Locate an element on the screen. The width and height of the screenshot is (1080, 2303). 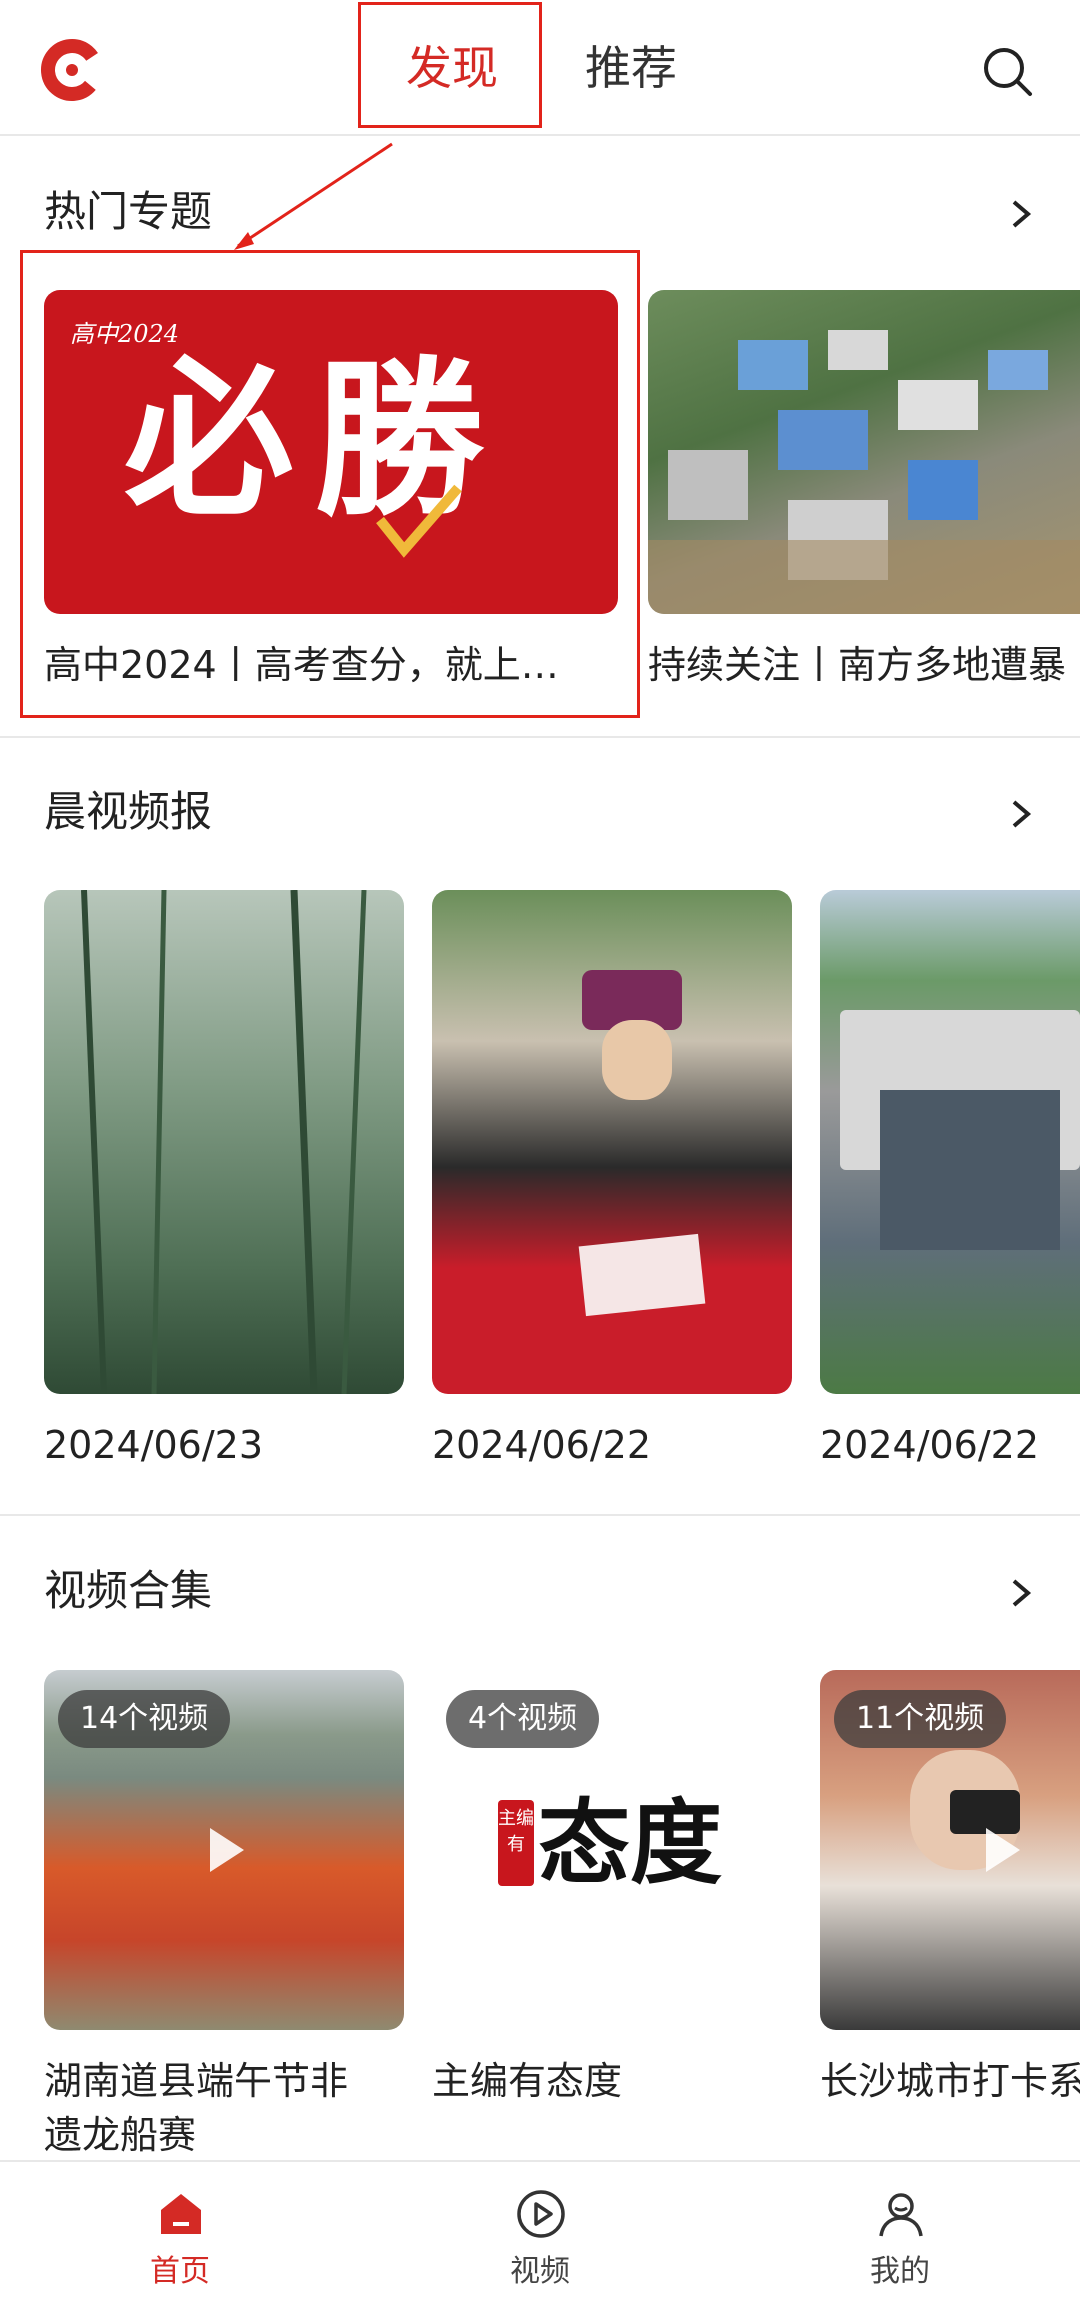
search-icon is located at coordinates (1007, 71).